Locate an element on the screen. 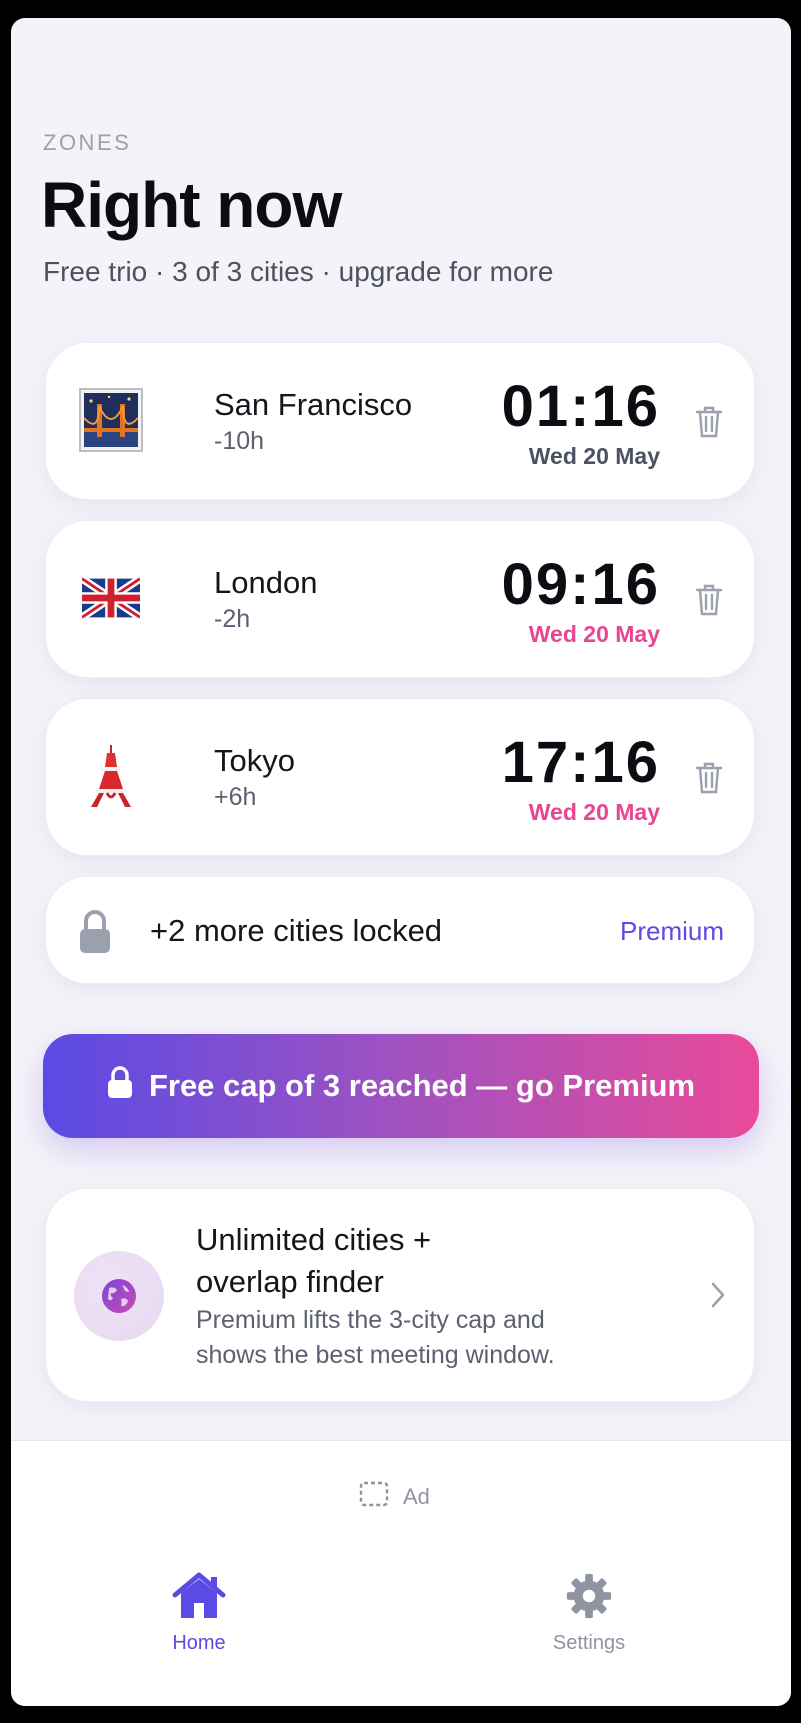 The height and width of the screenshot is (1723, 801). go-premium-label: Free cap of 3 reached — go Premium is located at coordinates (422, 1085).